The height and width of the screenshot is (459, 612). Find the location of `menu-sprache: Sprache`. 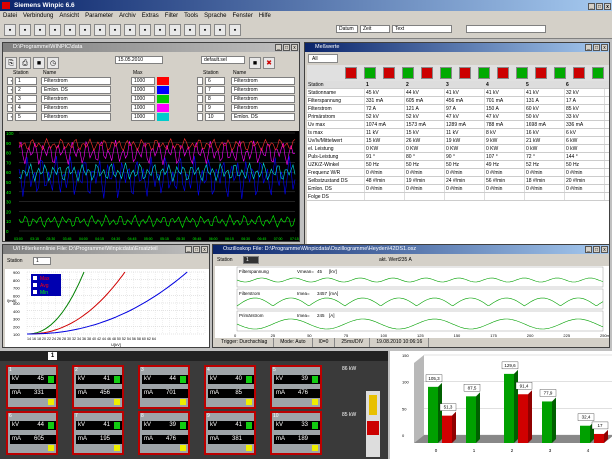

menu-sprache: Sprache is located at coordinates (215, 16).